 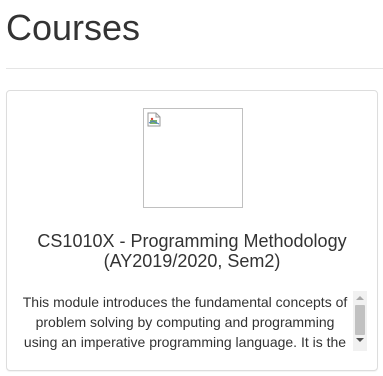 I want to click on scroll-down-arrow-icon, so click(x=360, y=340).